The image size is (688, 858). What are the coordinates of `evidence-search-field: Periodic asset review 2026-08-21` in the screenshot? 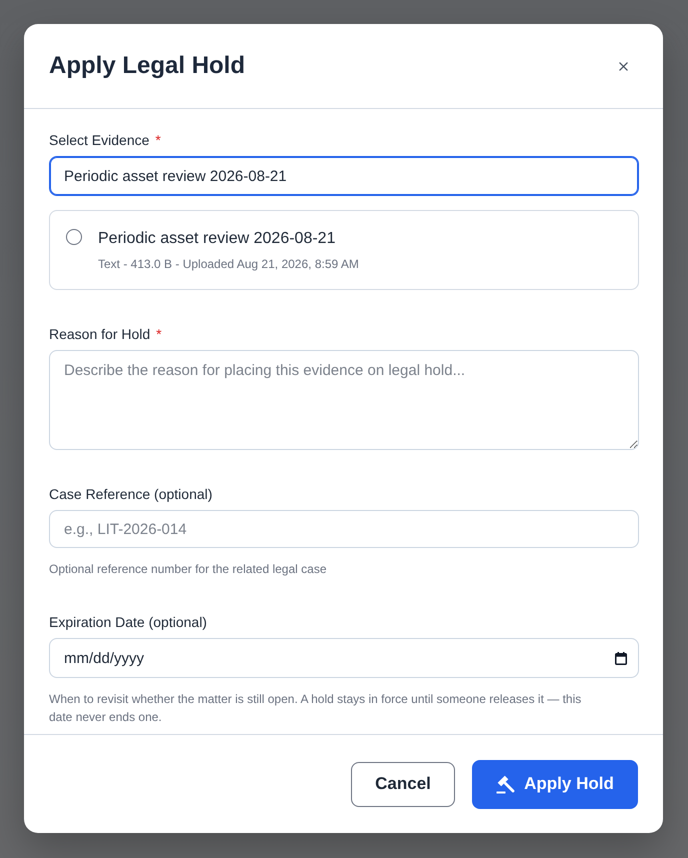 It's located at (344, 176).